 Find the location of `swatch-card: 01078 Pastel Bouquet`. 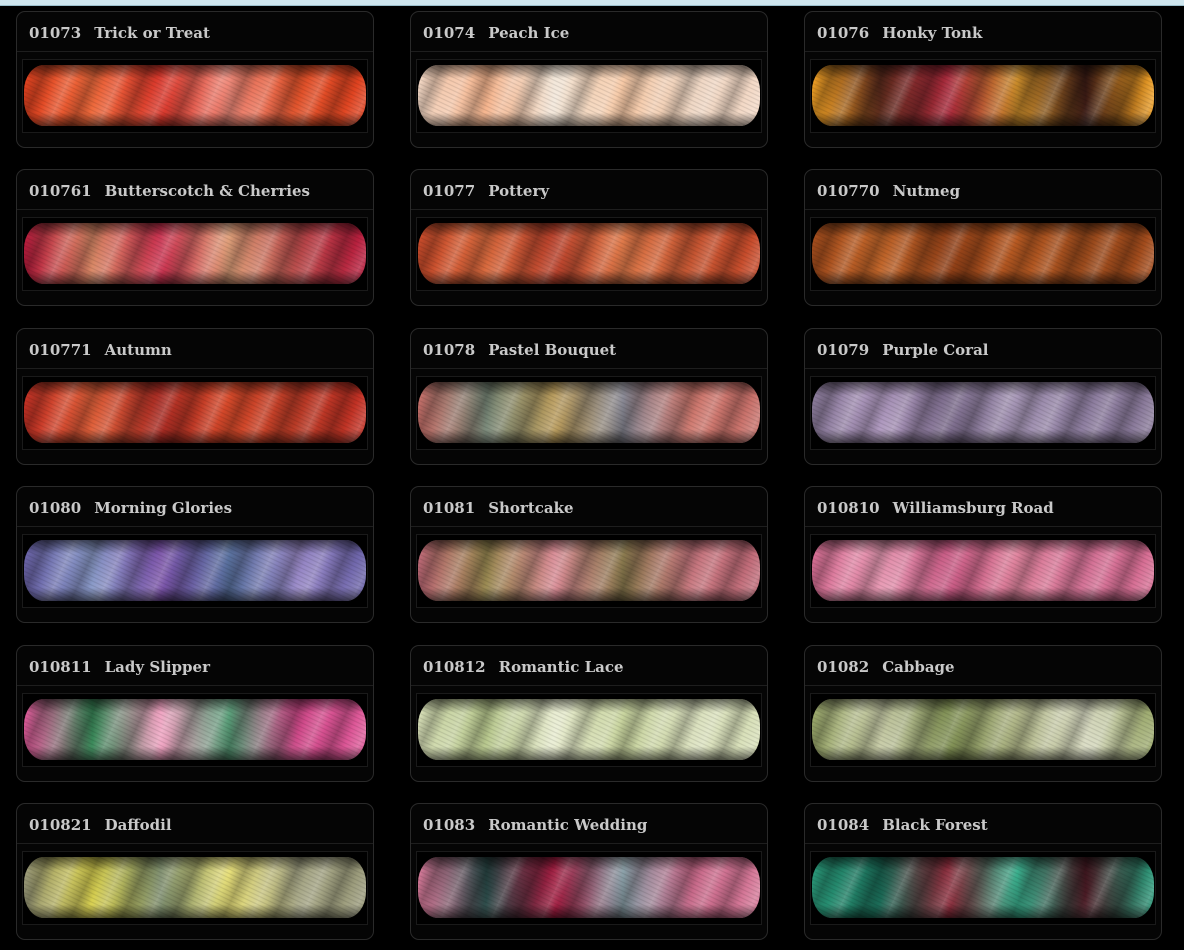

swatch-card: 01078 Pastel Bouquet is located at coordinates (589, 396).